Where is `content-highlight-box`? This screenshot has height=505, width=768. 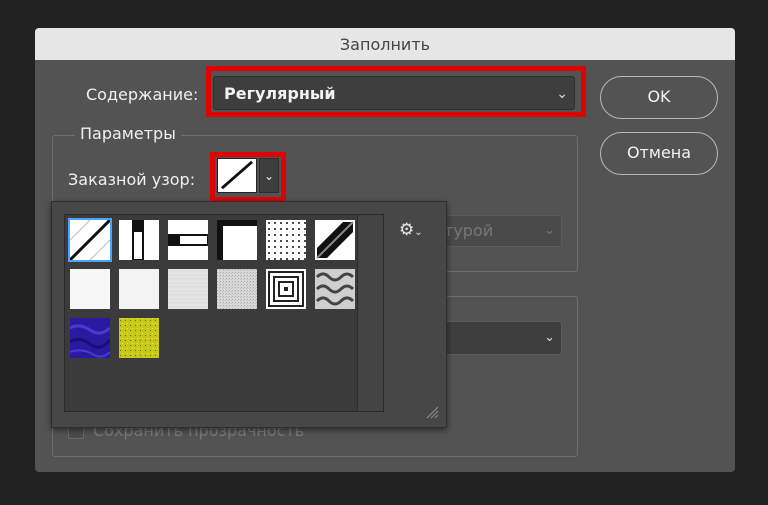
content-highlight-box is located at coordinates (396, 91).